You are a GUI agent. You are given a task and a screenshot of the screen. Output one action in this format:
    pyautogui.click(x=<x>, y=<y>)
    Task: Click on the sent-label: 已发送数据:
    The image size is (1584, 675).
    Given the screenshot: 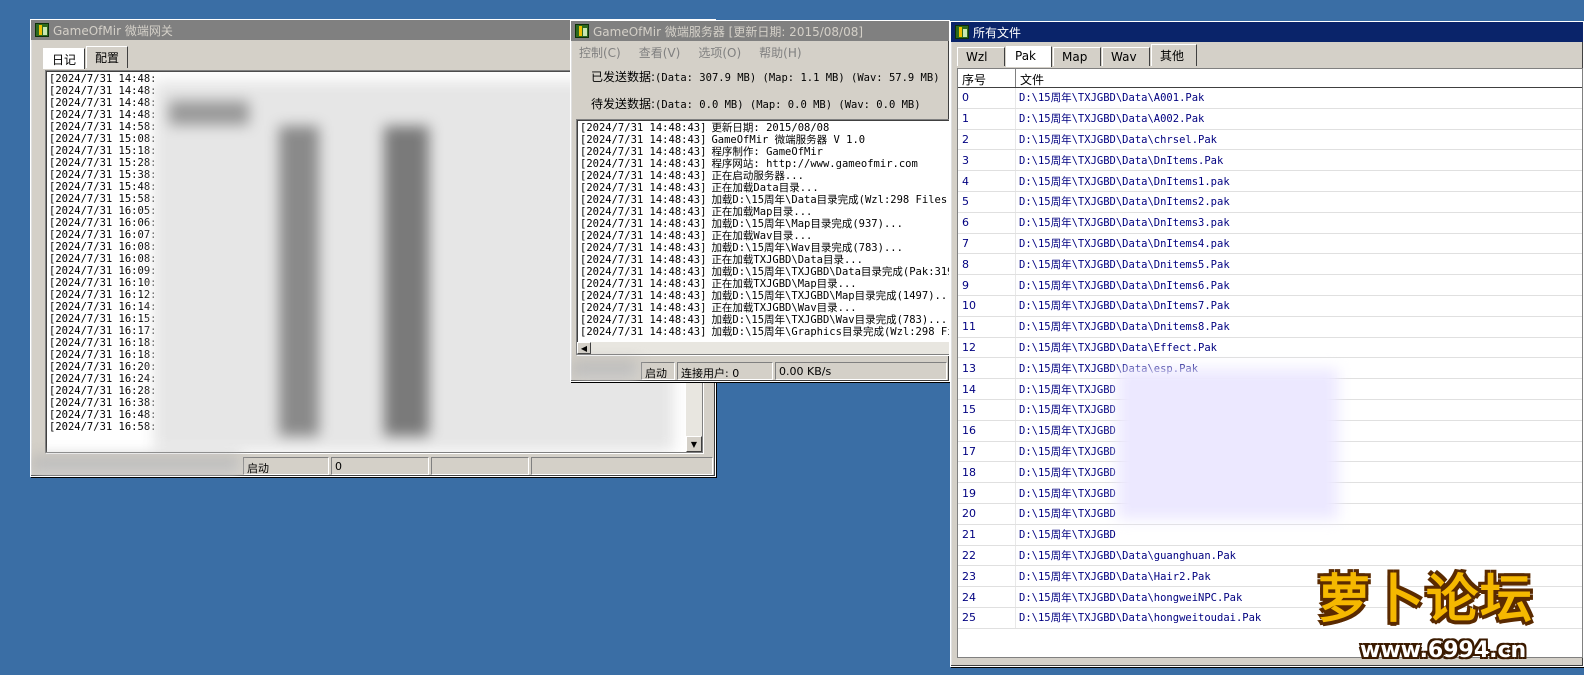 What is the action you would take?
    pyautogui.click(x=623, y=77)
    